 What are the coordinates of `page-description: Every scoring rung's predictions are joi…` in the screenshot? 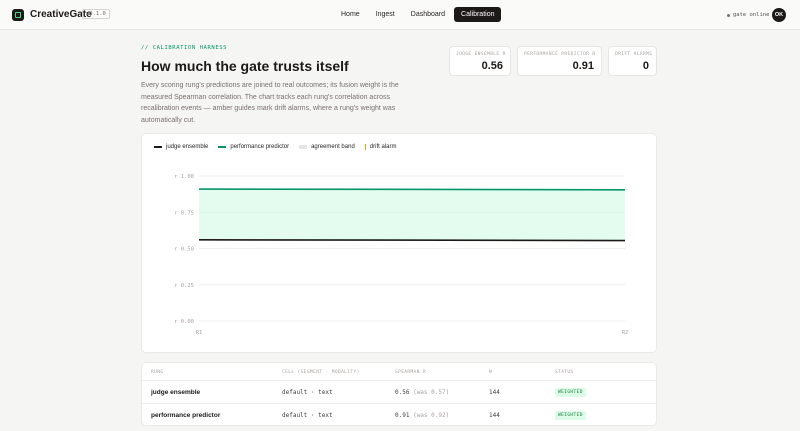 It's located at (270, 103).